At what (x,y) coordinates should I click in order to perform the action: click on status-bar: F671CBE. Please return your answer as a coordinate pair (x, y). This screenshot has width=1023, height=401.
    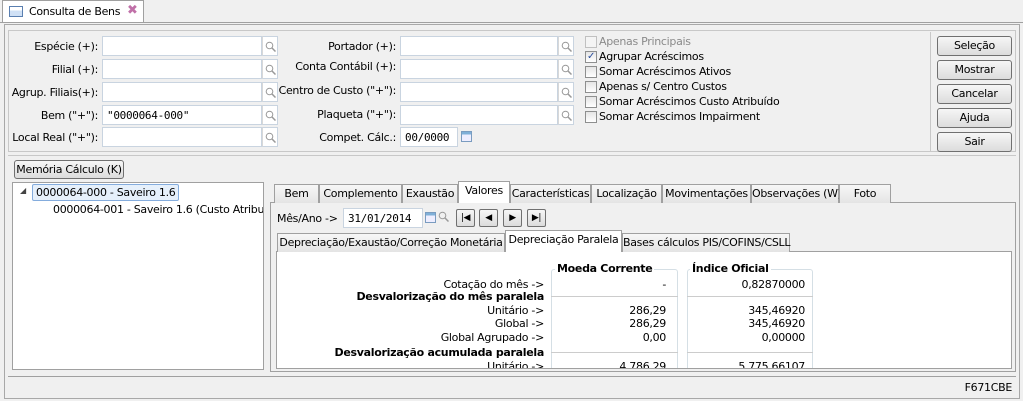
    Looking at the image, I should click on (512, 386).